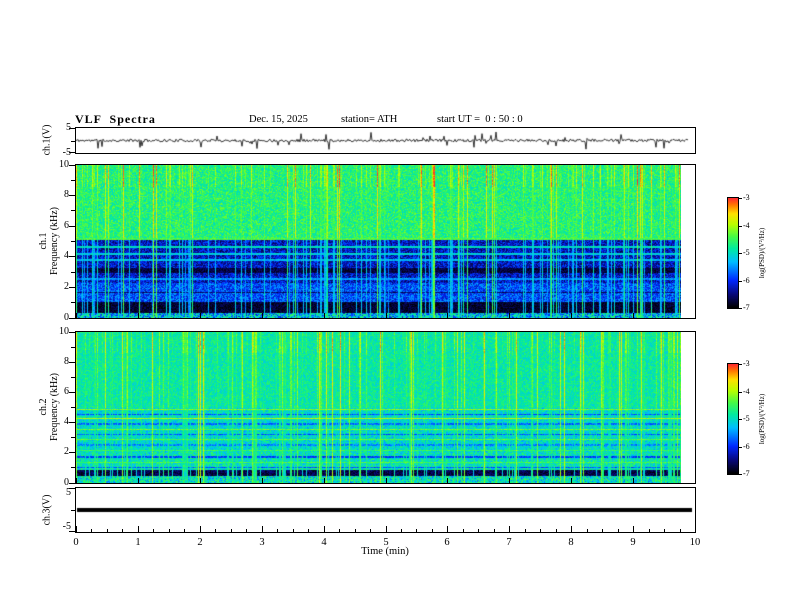  I want to click on ch1-voltage-axis-label: ch.1(V), so click(47, 140).